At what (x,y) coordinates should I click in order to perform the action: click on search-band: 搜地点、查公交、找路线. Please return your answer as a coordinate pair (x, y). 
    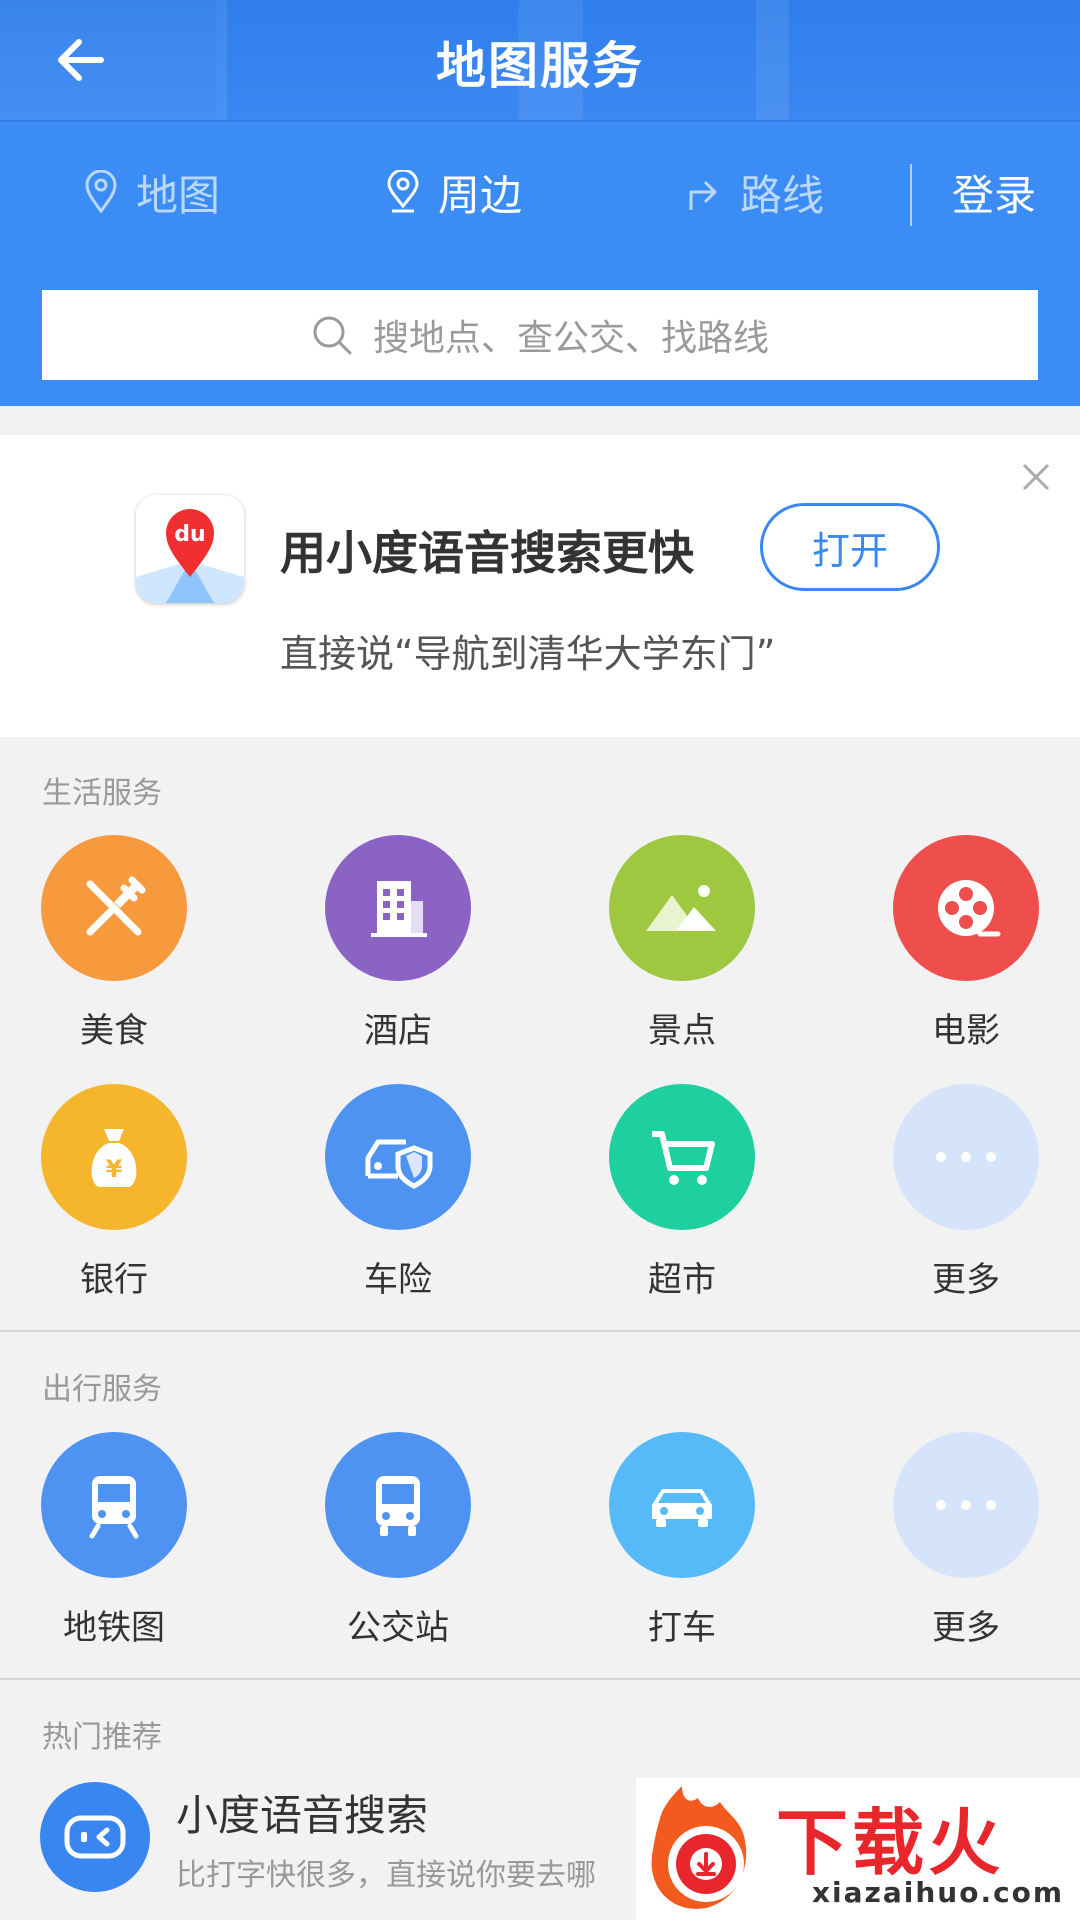
    Looking at the image, I should click on (540, 333).